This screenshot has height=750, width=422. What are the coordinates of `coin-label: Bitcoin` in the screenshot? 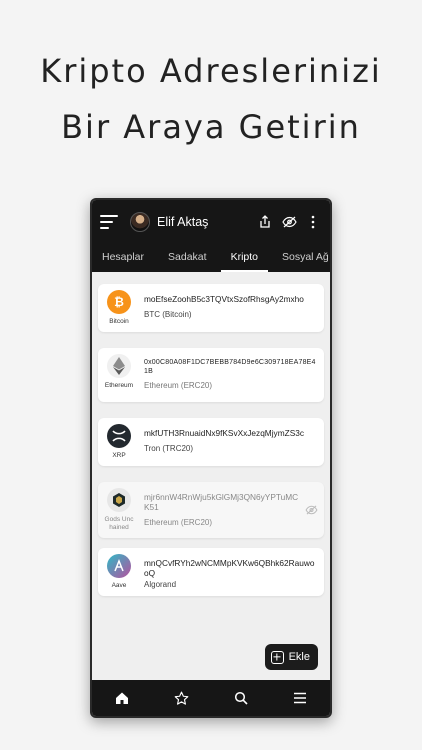 It's located at (119, 321).